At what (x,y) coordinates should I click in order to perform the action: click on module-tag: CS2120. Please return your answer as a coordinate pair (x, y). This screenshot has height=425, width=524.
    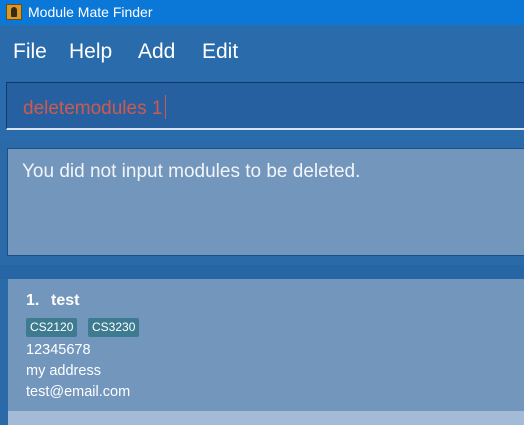
    Looking at the image, I should click on (52, 327).